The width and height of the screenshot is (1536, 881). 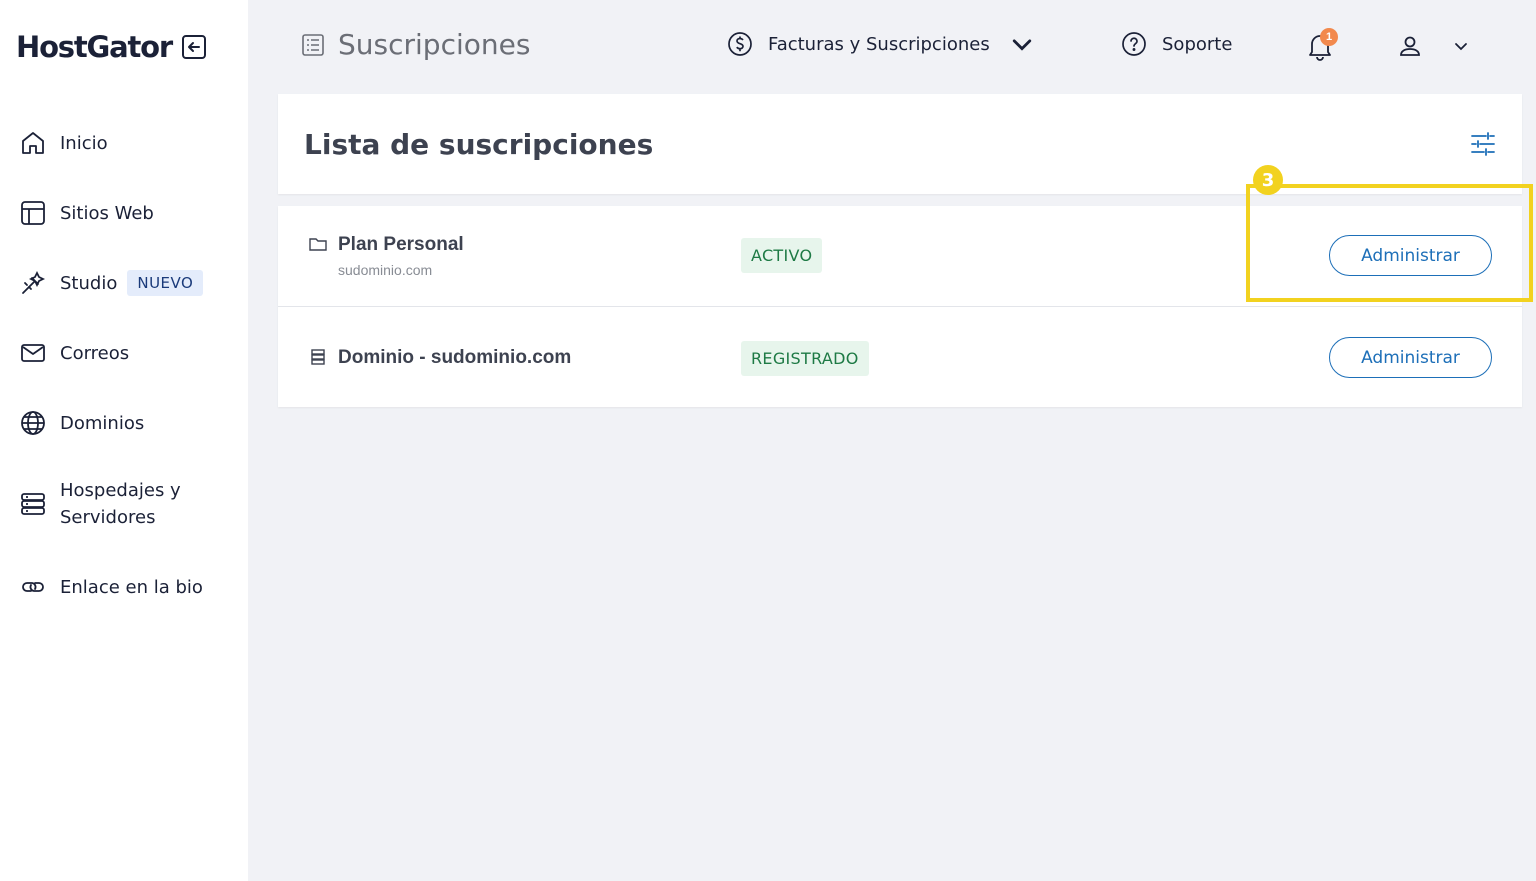 I want to click on status-badge: ACTIVO, so click(x=782, y=255).